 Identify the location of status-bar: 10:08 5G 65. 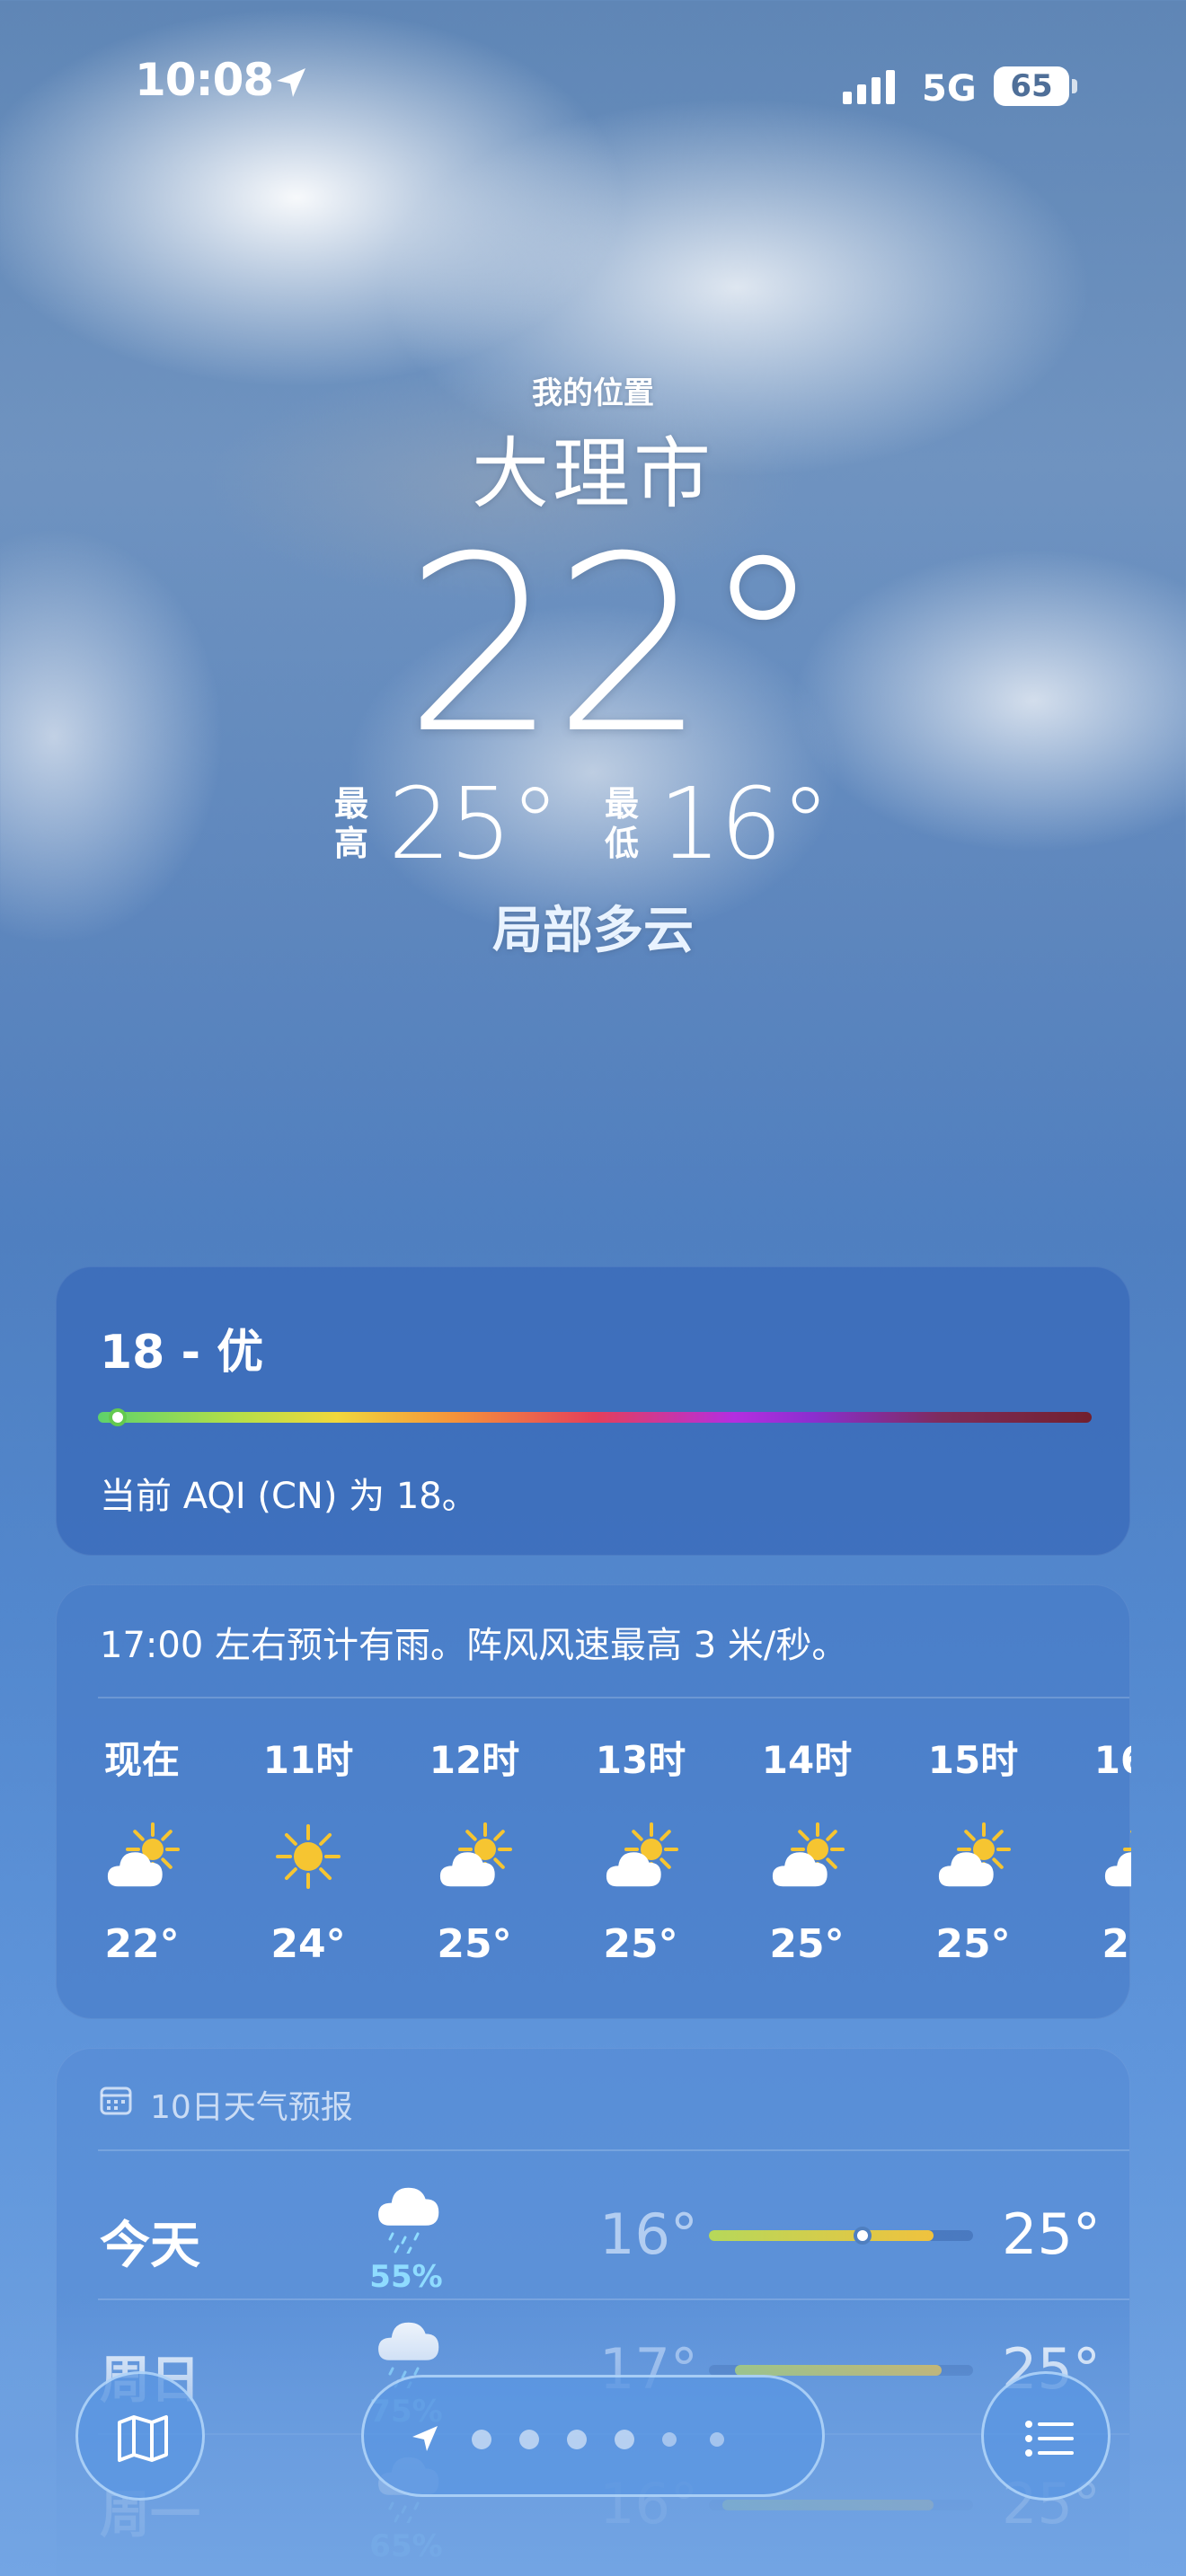
(593, 85).